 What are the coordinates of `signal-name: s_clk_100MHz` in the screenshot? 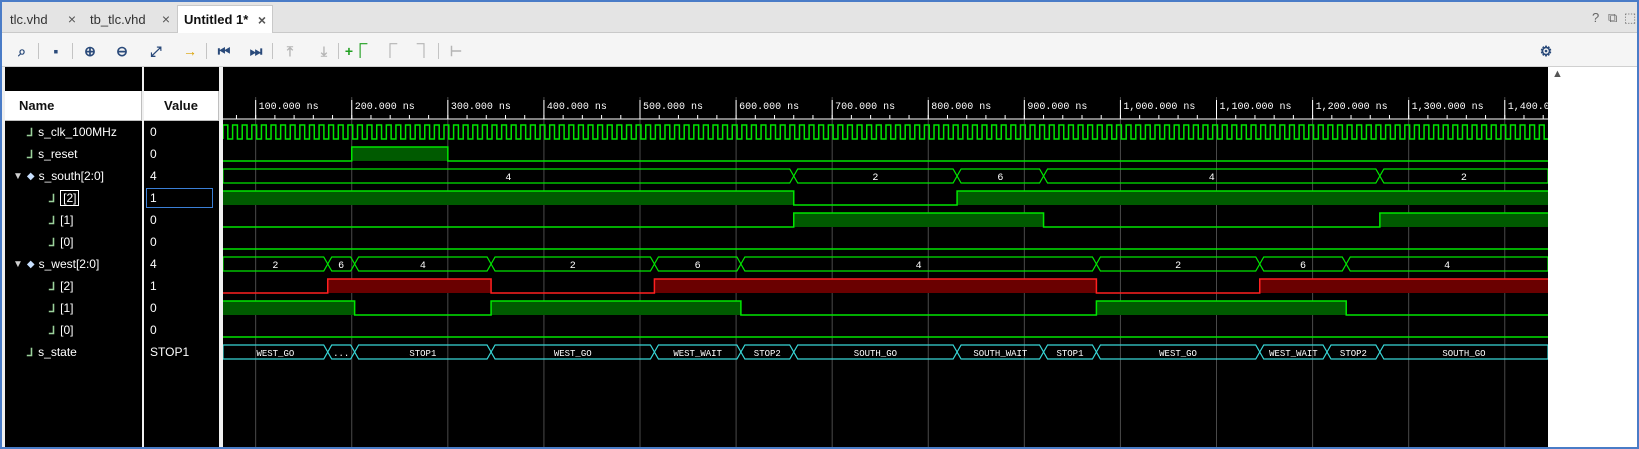 It's located at (77, 132).